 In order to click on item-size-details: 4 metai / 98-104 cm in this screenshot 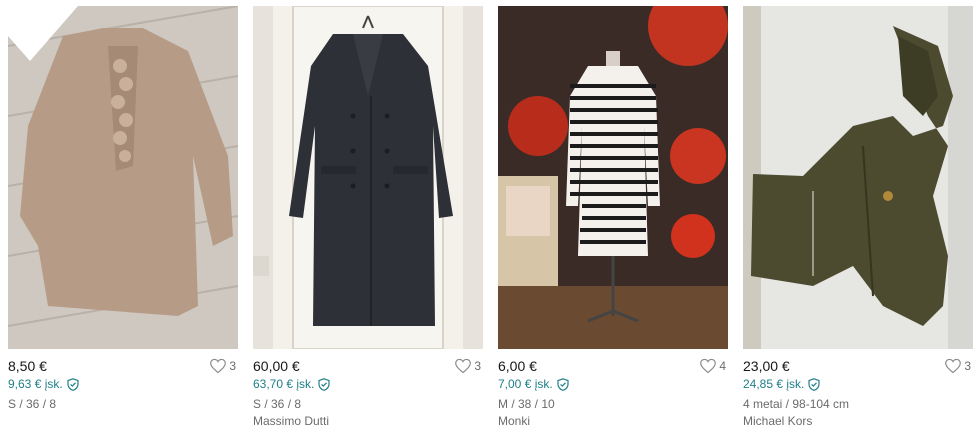, I will do `click(796, 404)`.